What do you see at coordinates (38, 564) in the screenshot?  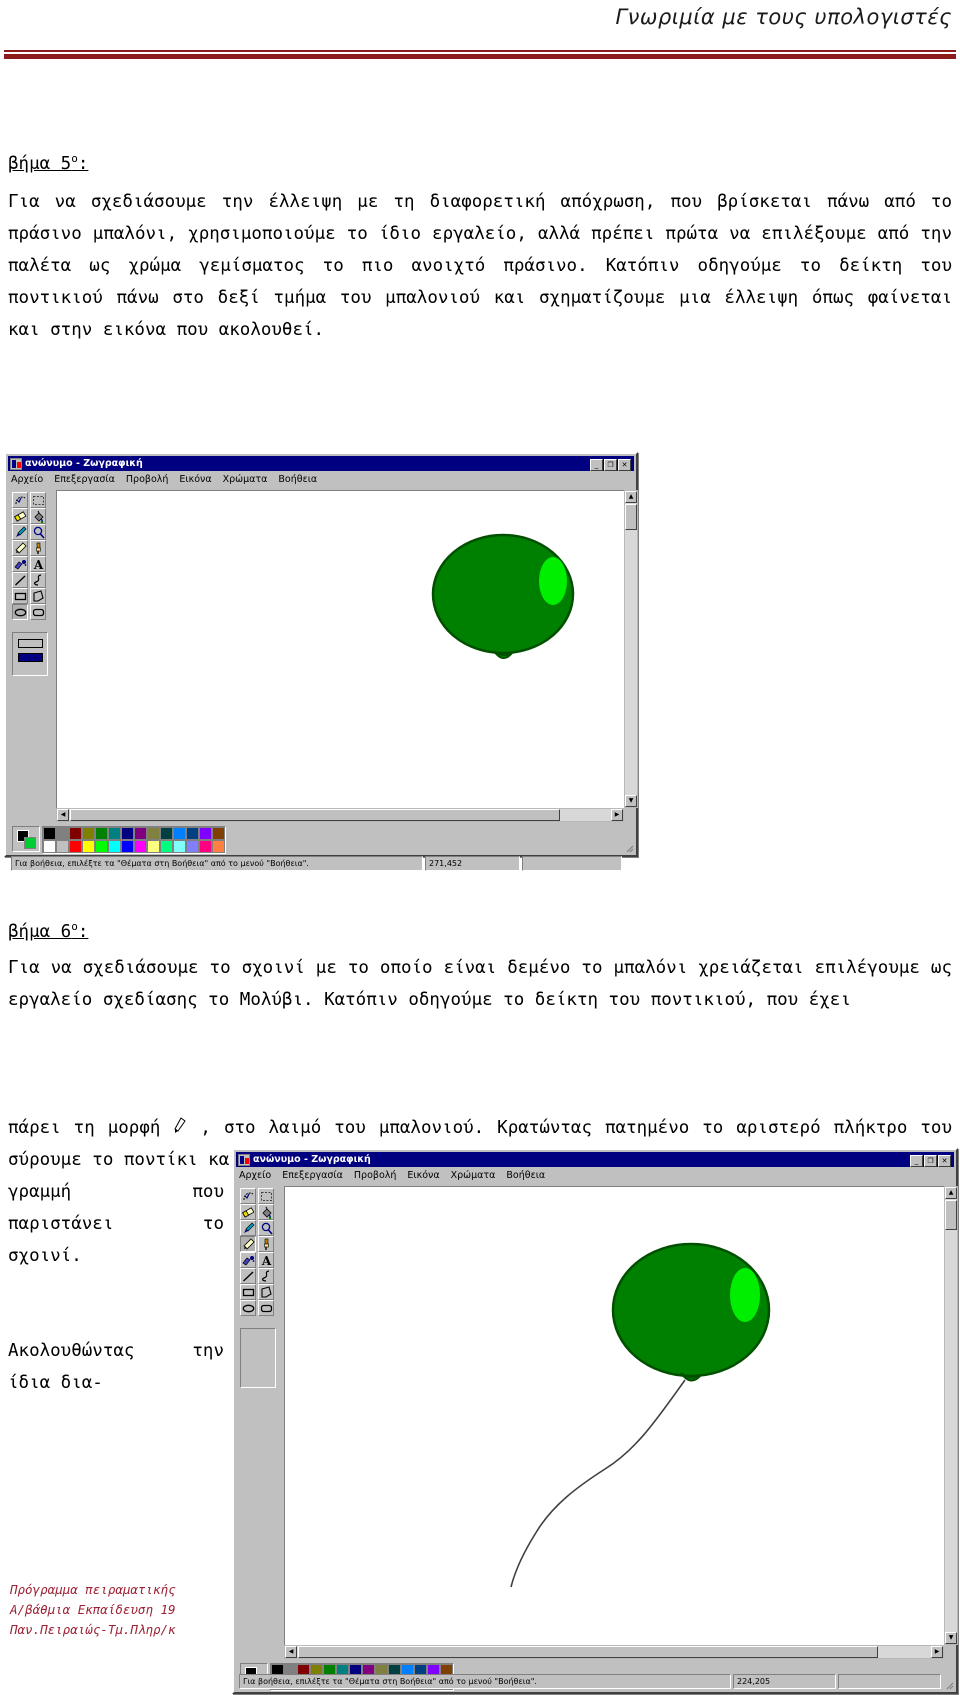 I see `text-tool: A` at bounding box center [38, 564].